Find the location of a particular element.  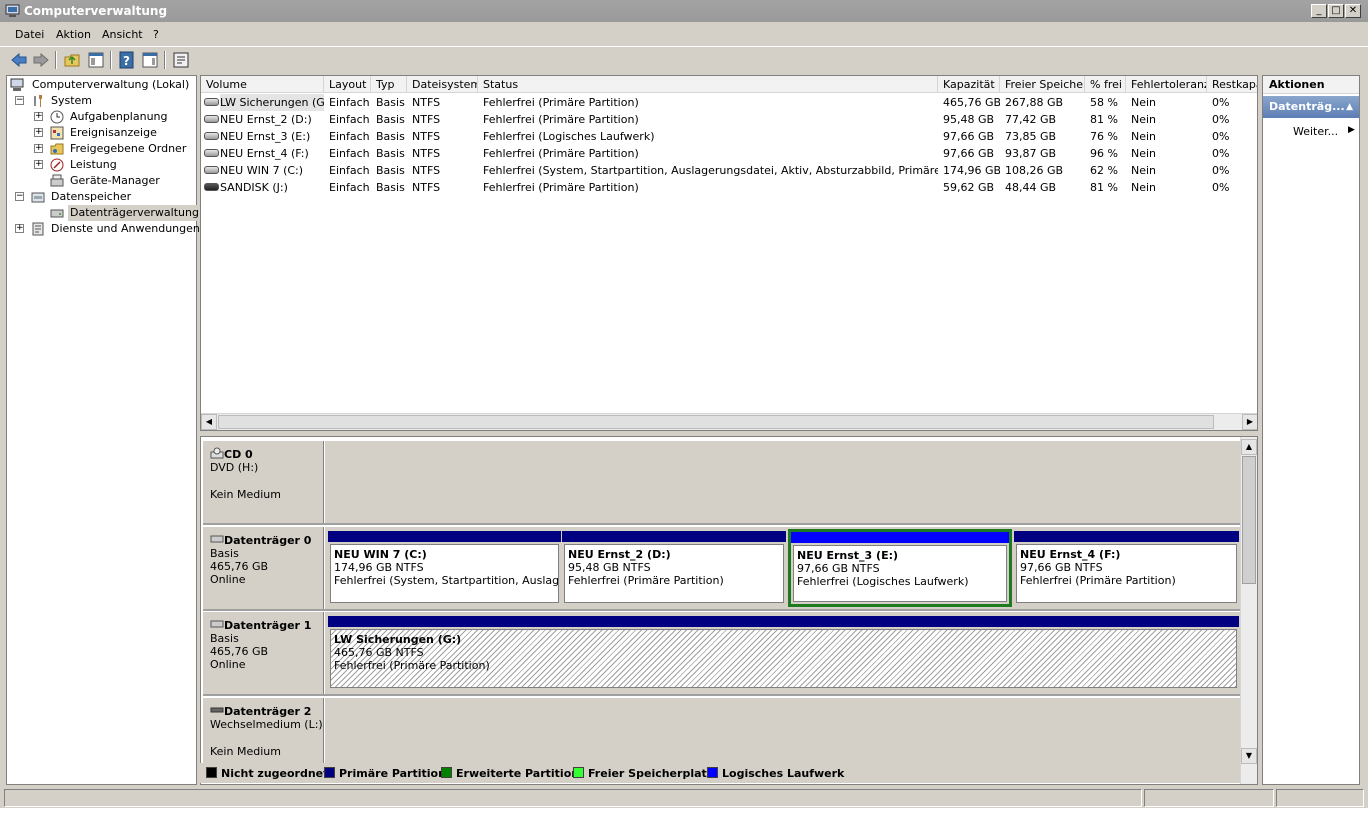

scroll-left-icon: ◀ is located at coordinates (209, 422).